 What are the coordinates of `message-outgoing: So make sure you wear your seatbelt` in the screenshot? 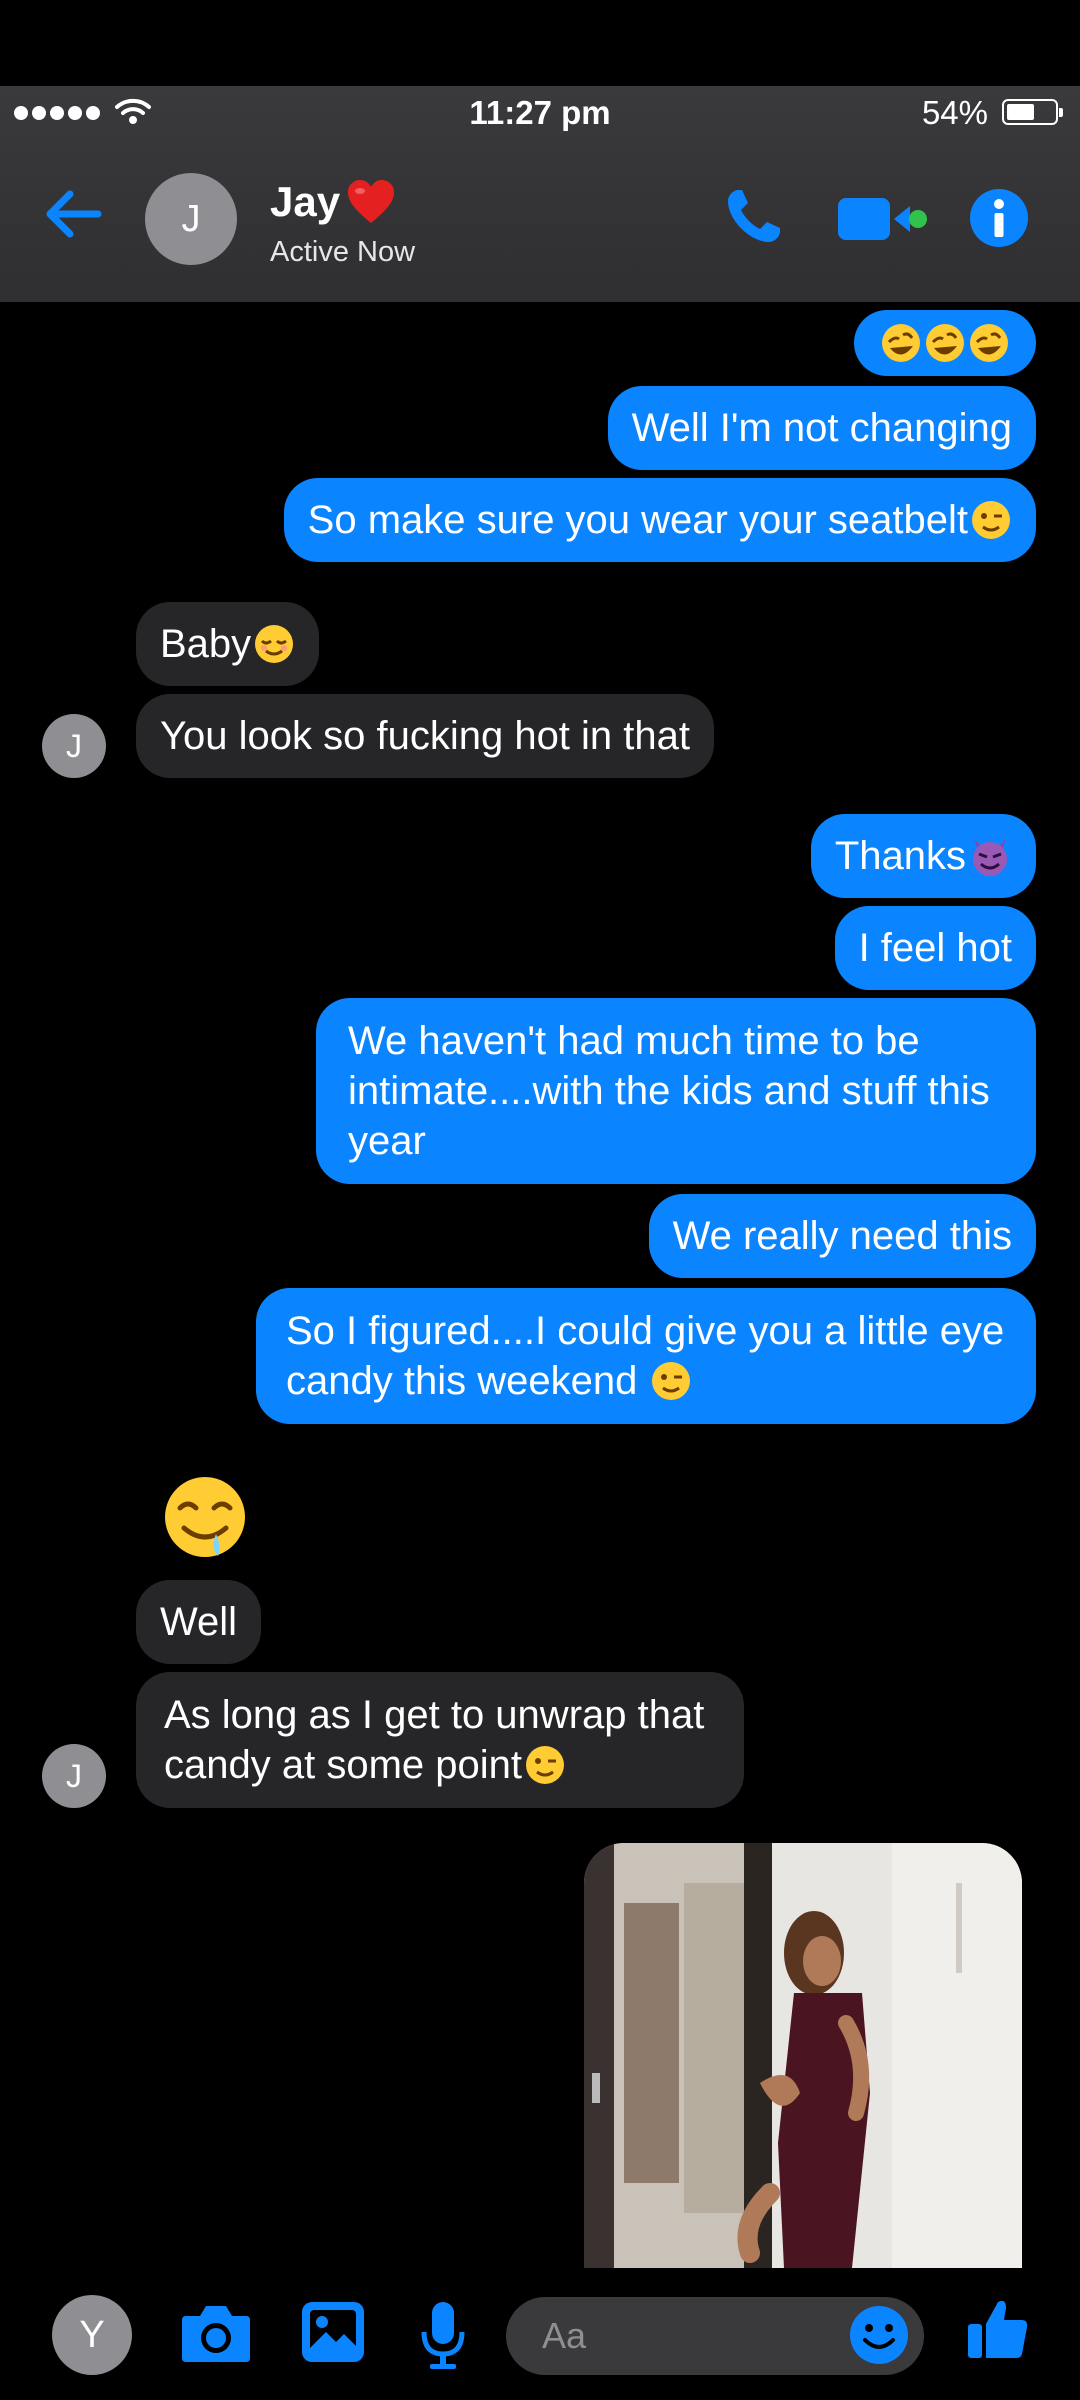 It's located at (659, 520).